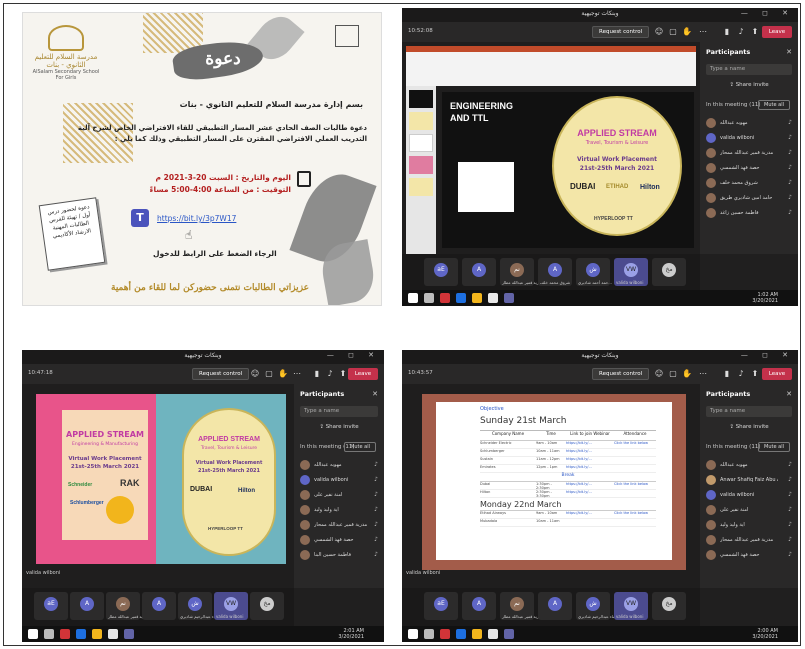  I want to click on participant-row: شروق محمد خلف ♪, so click(749, 183).